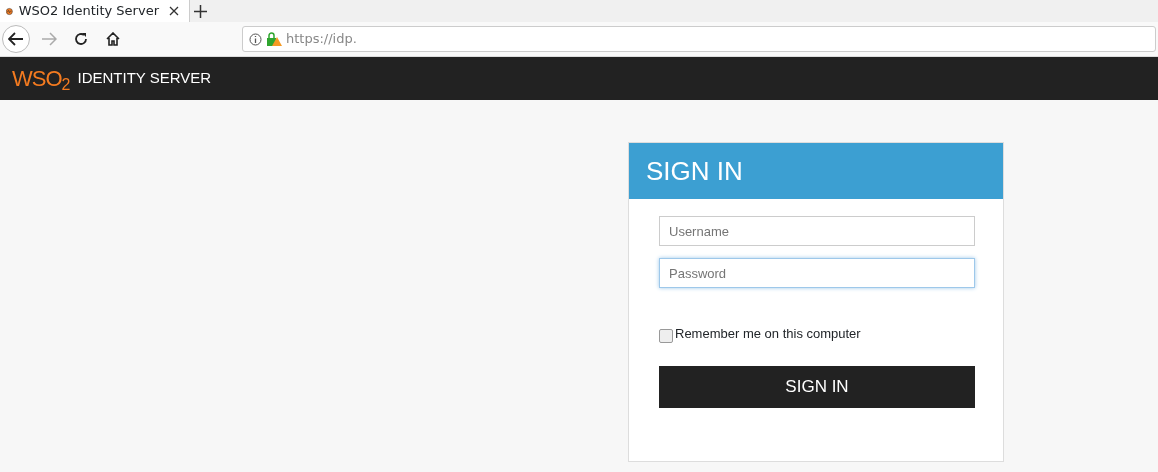 This screenshot has width=1158, height=472. What do you see at coordinates (816, 171) in the screenshot?
I see `panel-title: SIGN IN` at bounding box center [816, 171].